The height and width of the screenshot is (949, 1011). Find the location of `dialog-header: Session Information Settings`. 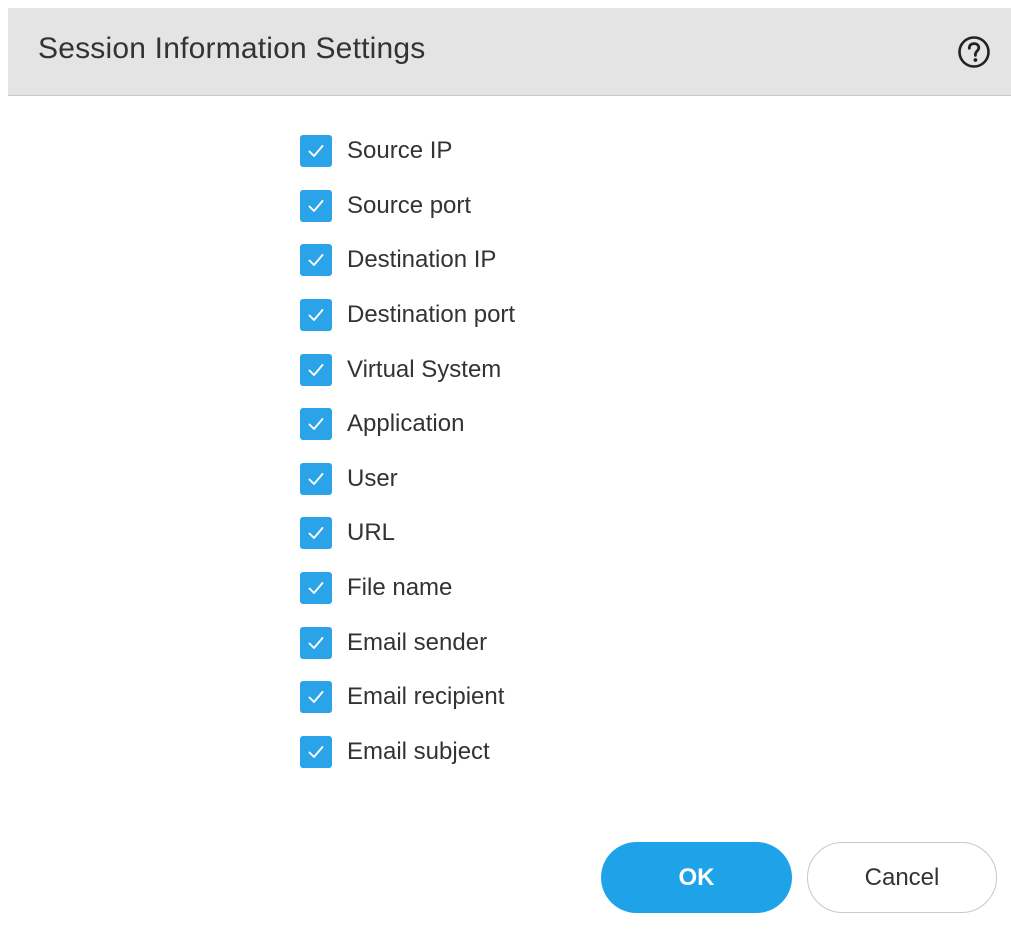

dialog-header: Session Information Settings is located at coordinates (509, 52).